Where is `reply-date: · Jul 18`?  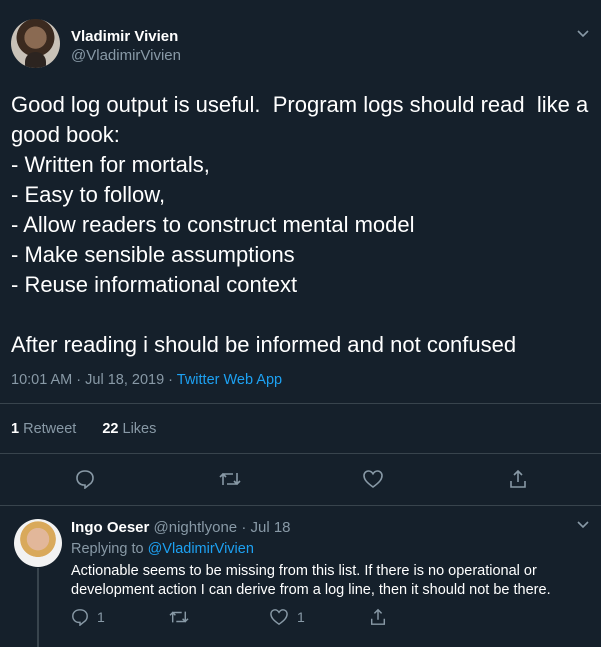
reply-date: · Jul 18 is located at coordinates (265, 527).